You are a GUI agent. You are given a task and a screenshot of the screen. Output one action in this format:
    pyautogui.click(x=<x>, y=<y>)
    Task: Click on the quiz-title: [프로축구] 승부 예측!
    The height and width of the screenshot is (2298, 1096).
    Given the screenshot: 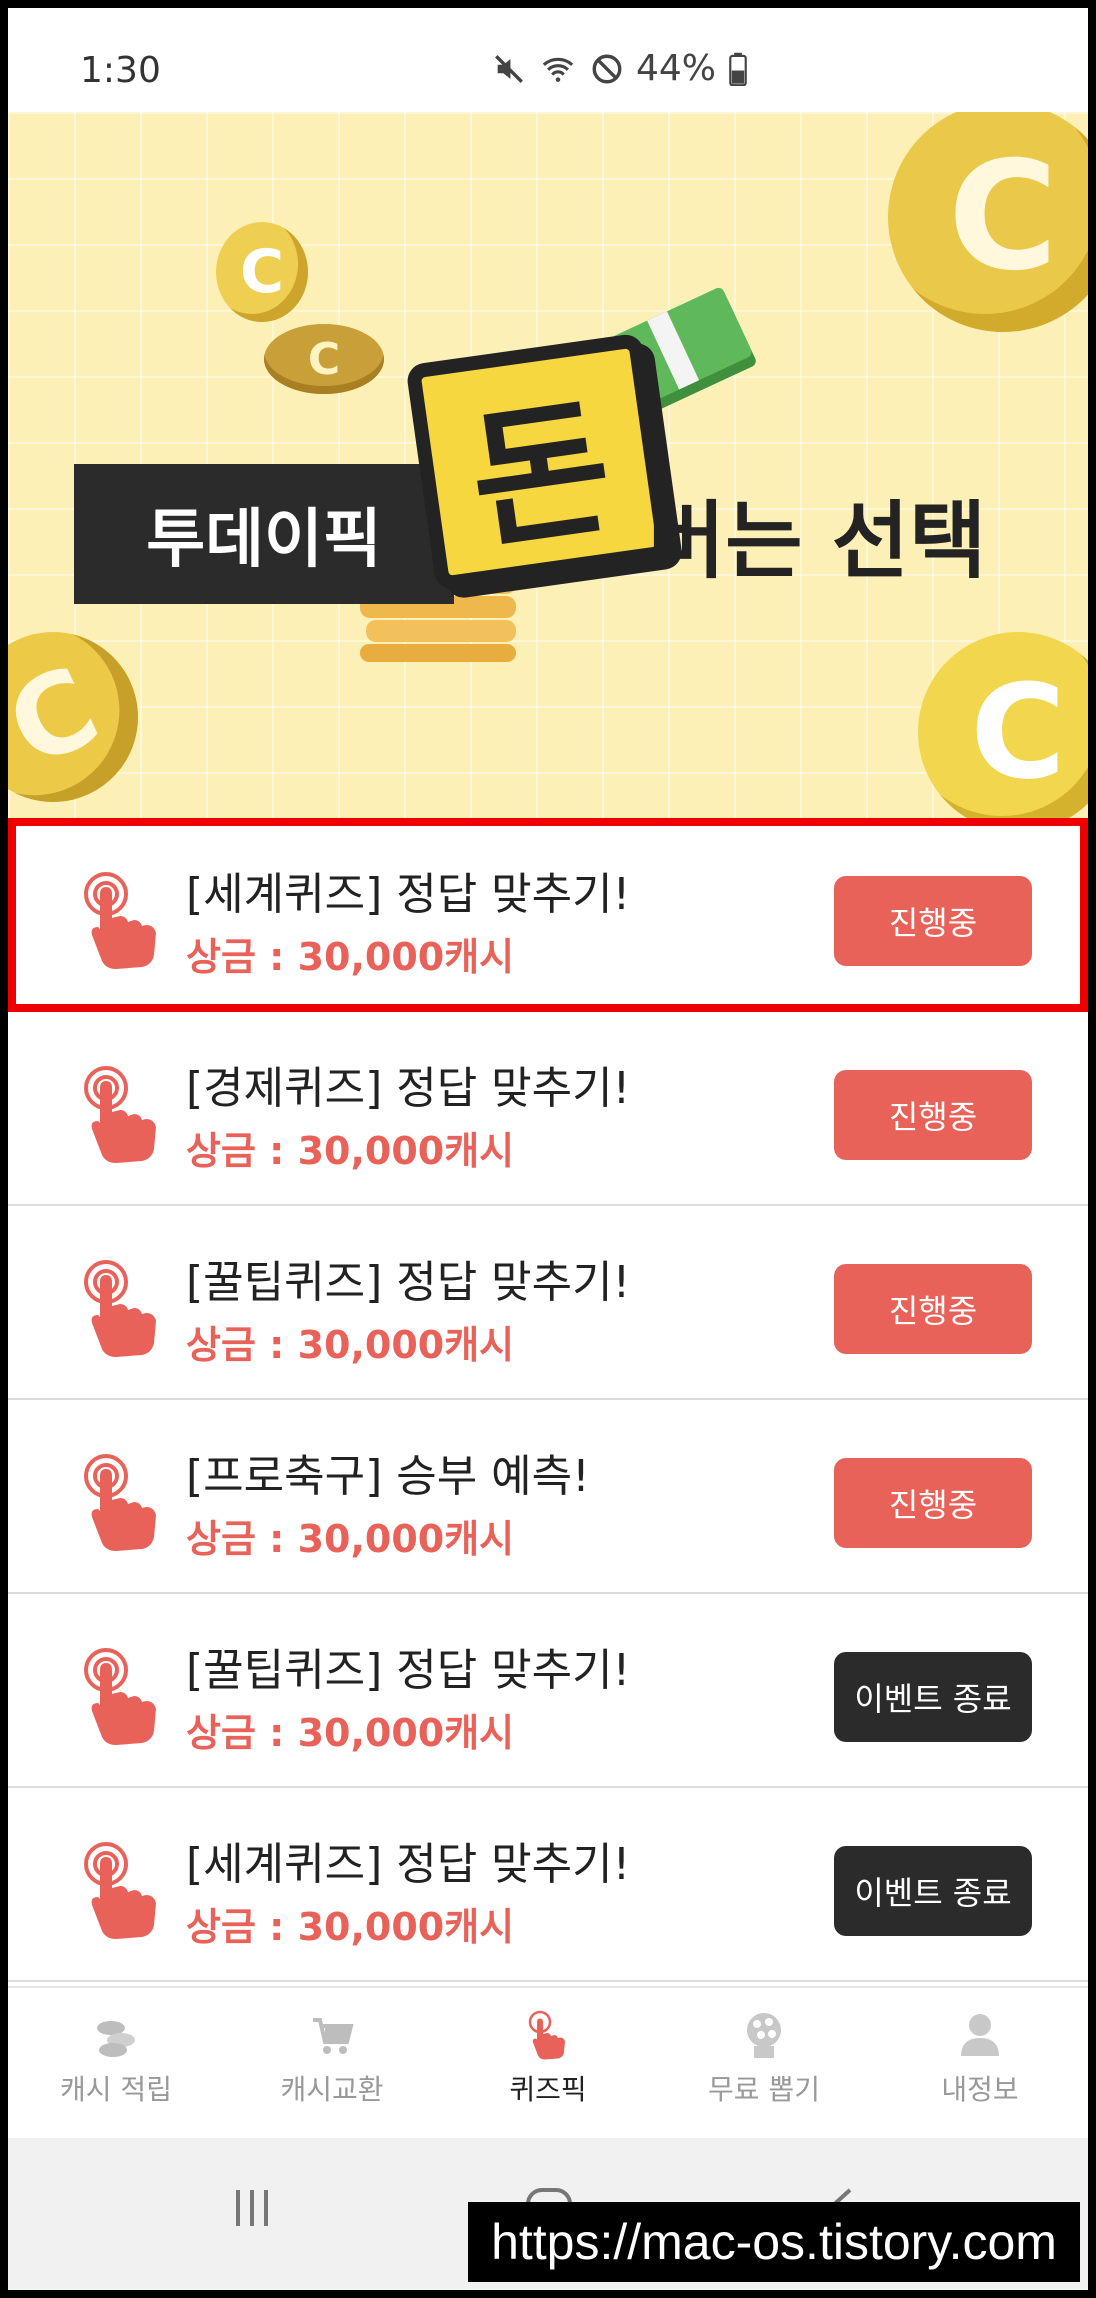 What is the action you would take?
    pyautogui.click(x=388, y=1476)
    